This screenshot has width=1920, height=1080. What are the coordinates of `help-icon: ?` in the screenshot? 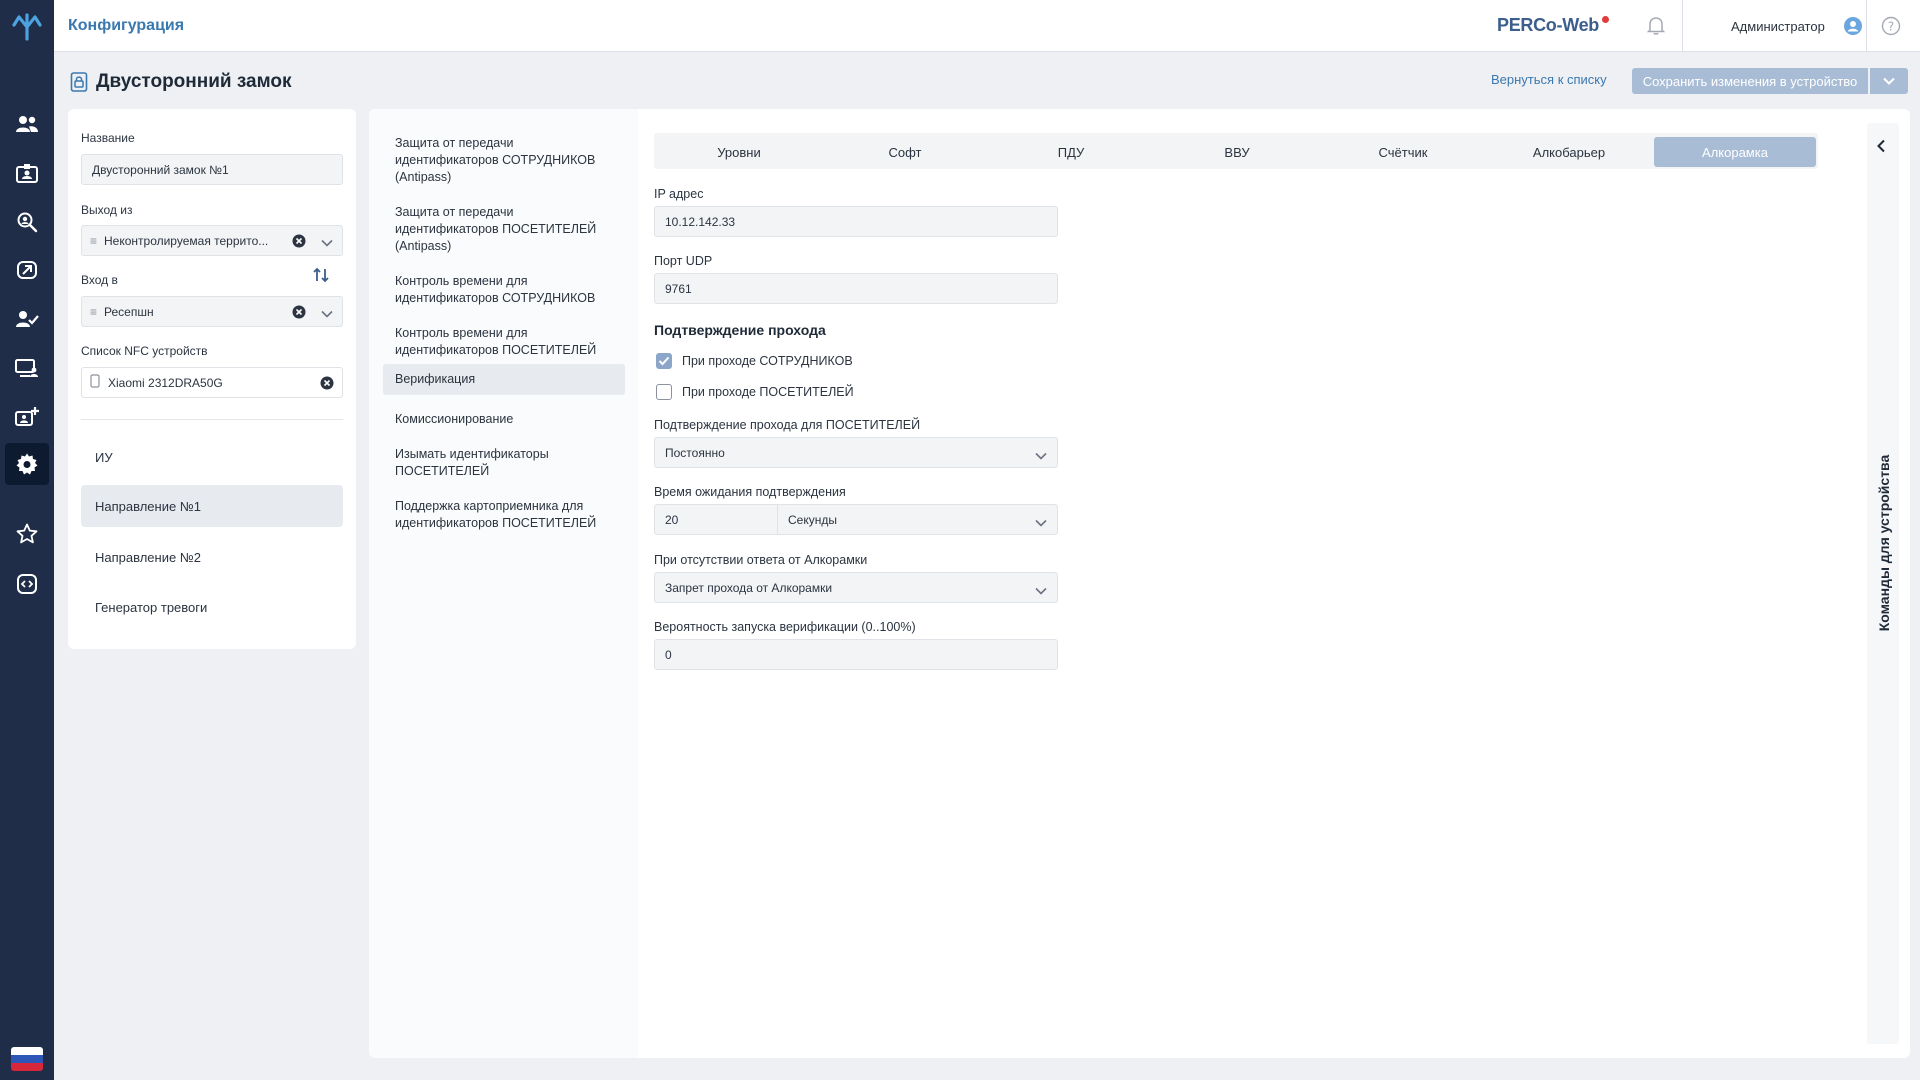 It's located at (1891, 27).